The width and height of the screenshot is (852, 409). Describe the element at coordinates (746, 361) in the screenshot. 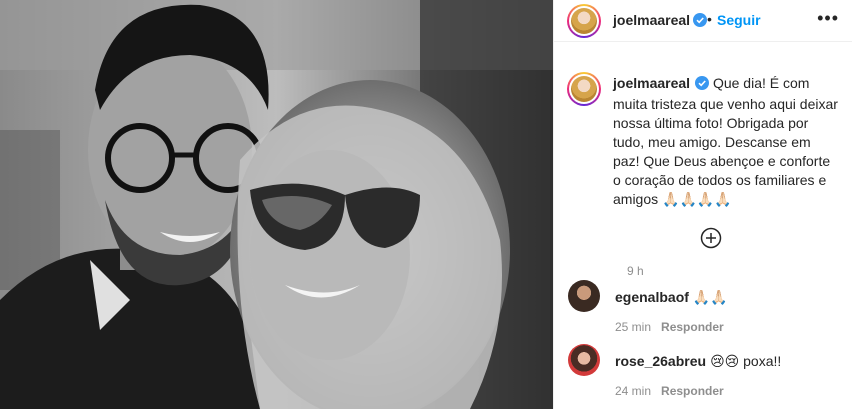

I see `comment-text: 😢😢 poxa!!` at that location.